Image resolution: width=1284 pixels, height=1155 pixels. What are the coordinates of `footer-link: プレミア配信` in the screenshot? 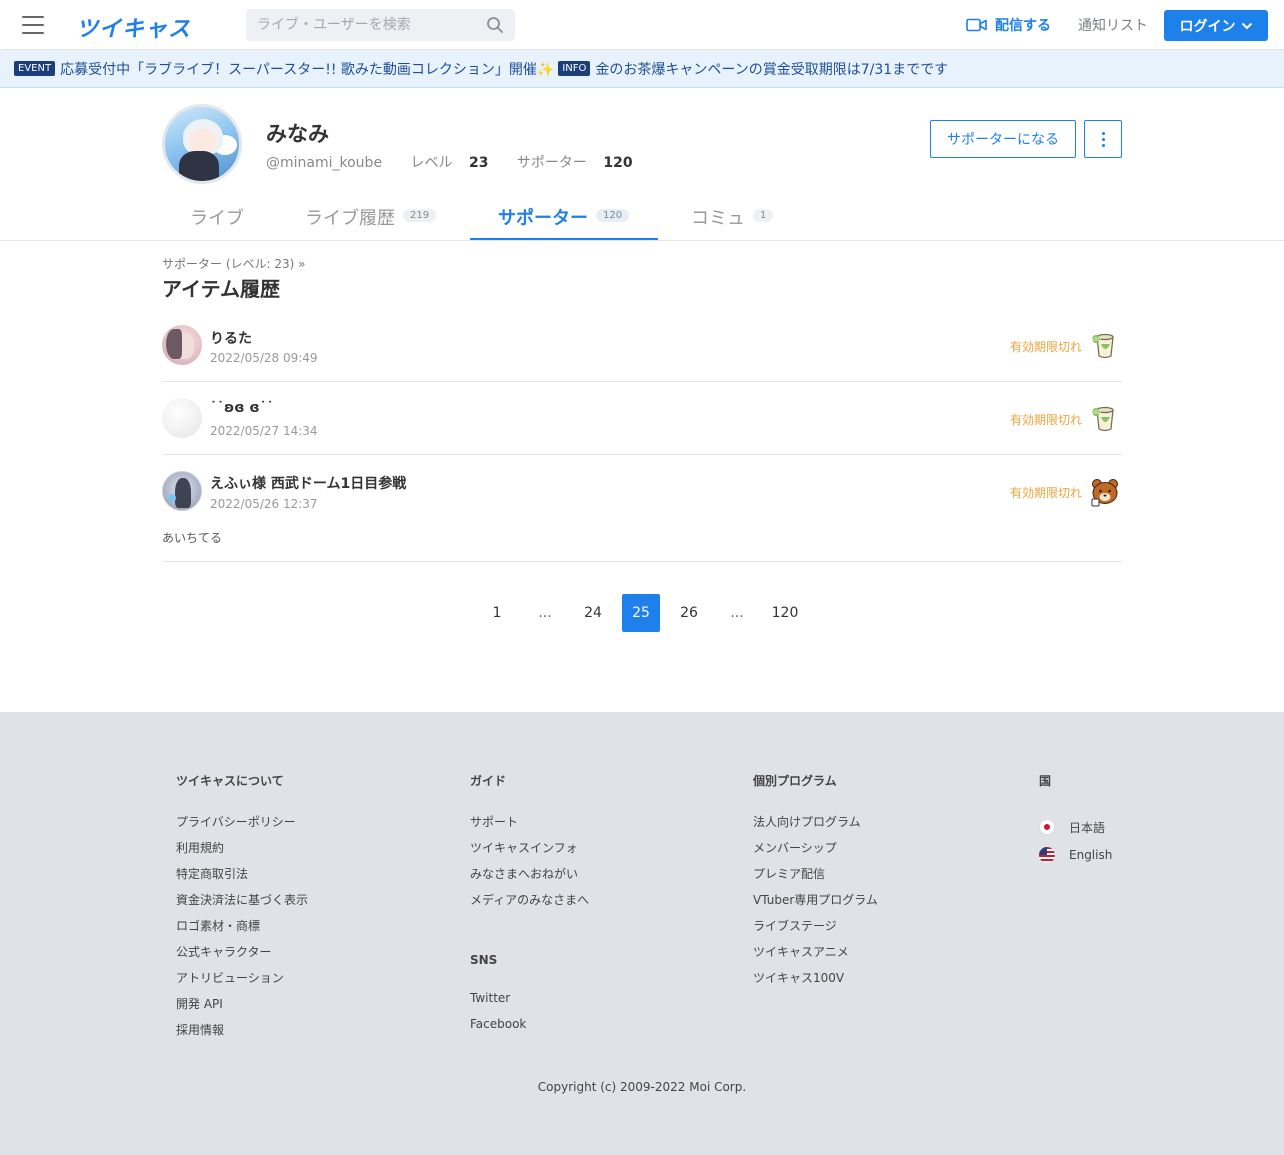 It's located at (815, 878).